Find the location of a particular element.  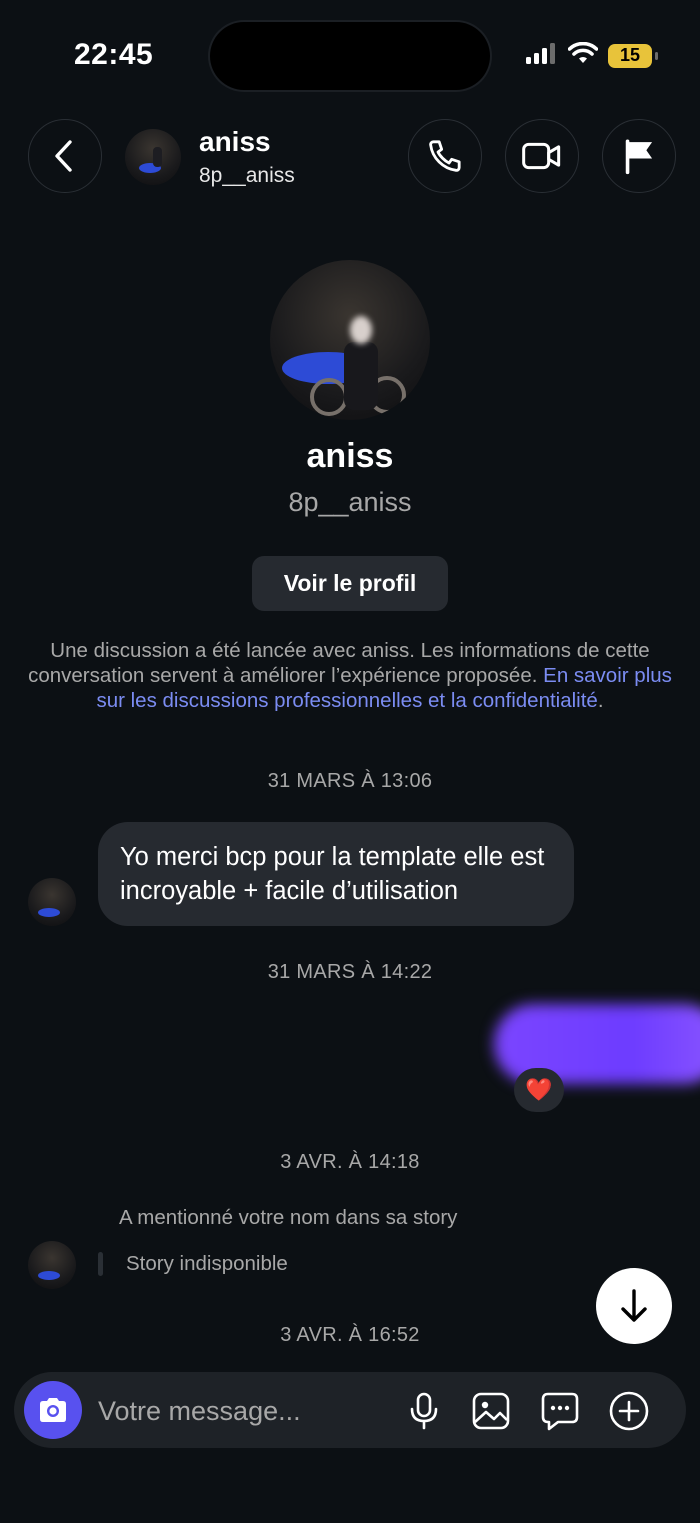

message-input is located at coordinates (248, 1411).